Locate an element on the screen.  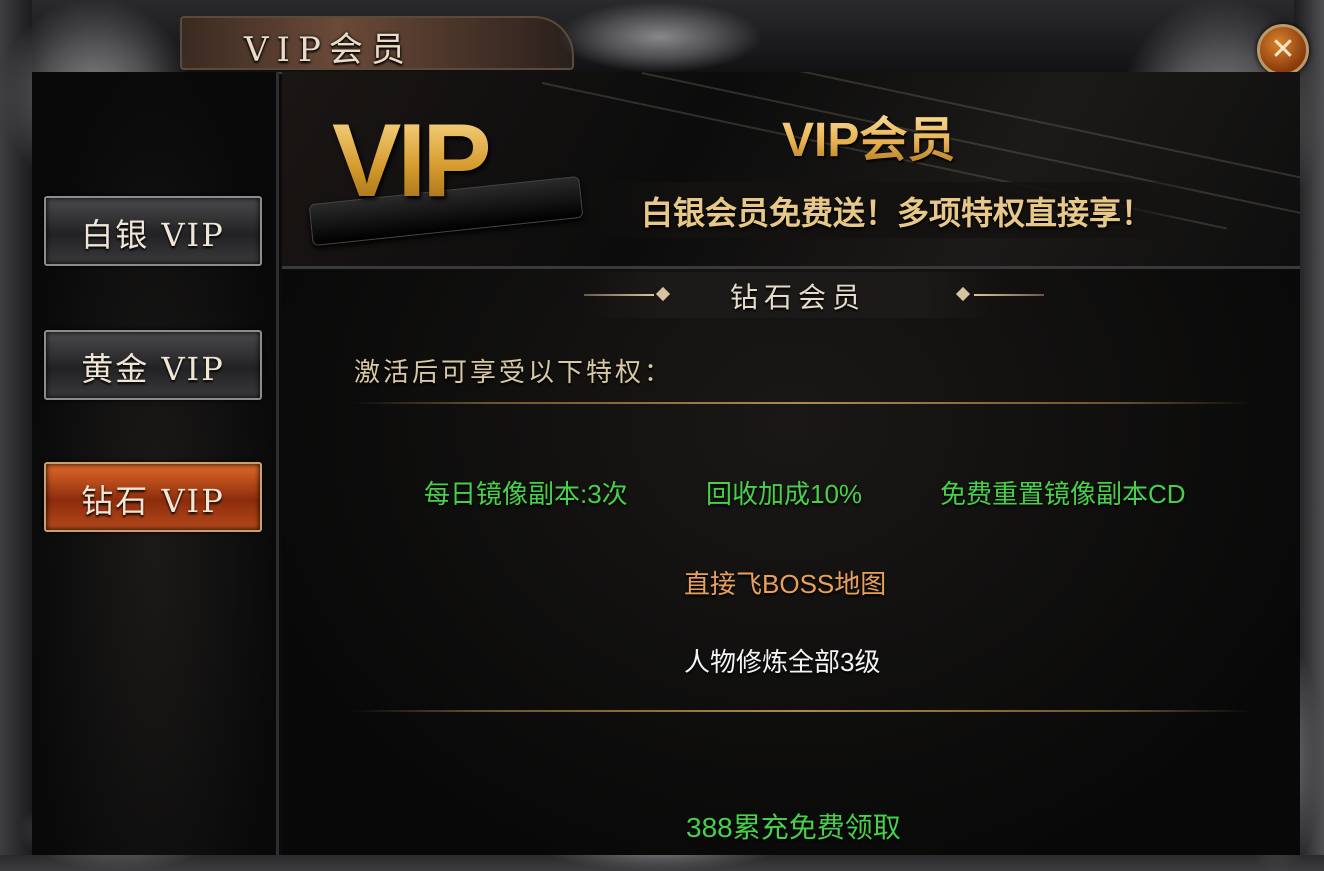
dragon-ornament-icon is located at coordinates (660, 37).